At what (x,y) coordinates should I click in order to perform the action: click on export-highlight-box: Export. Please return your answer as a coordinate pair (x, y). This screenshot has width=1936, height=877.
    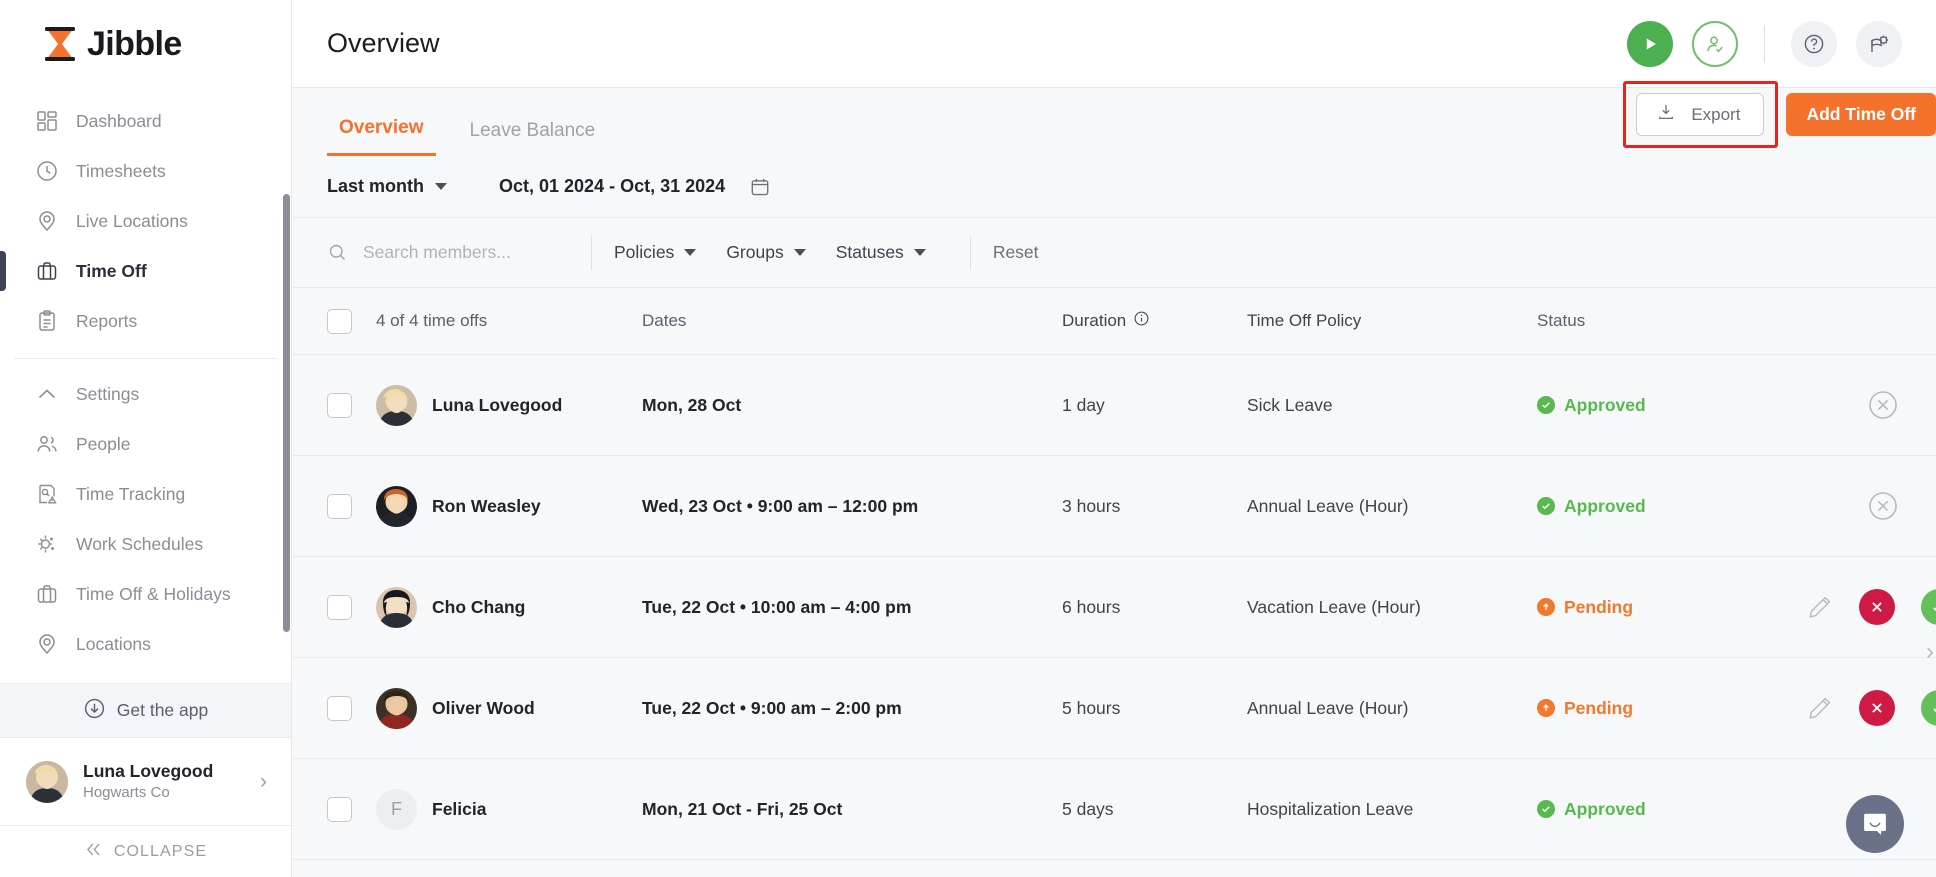
    Looking at the image, I should click on (1701, 114).